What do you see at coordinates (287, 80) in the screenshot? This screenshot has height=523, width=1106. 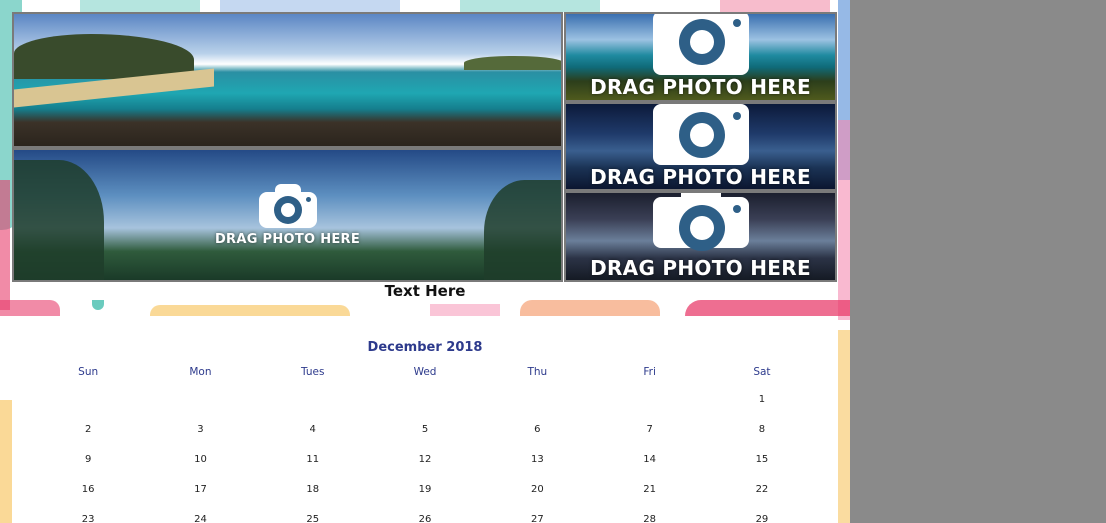 I see `photo-slot-beach` at bounding box center [287, 80].